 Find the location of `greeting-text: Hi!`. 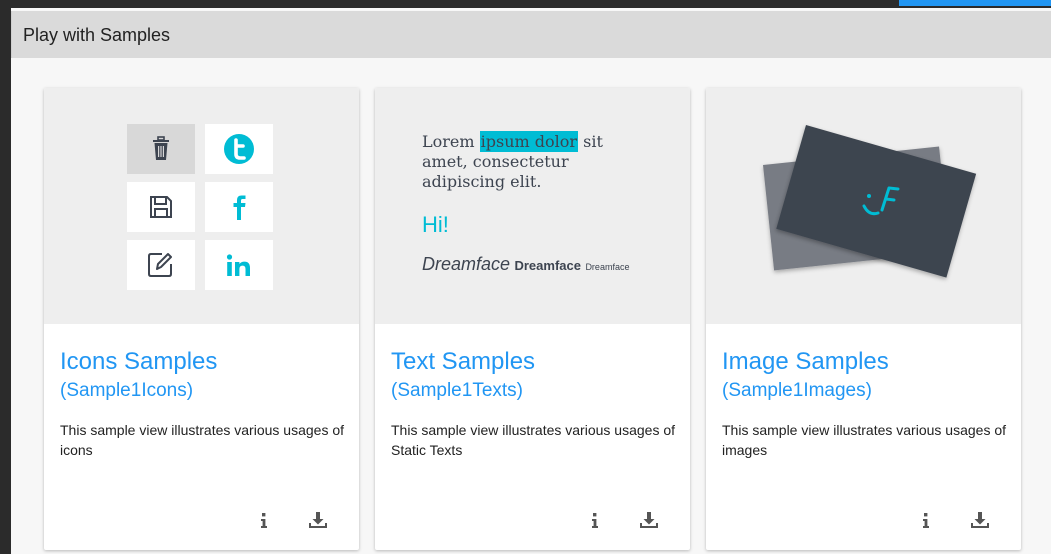

greeting-text: Hi! is located at coordinates (435, 224).